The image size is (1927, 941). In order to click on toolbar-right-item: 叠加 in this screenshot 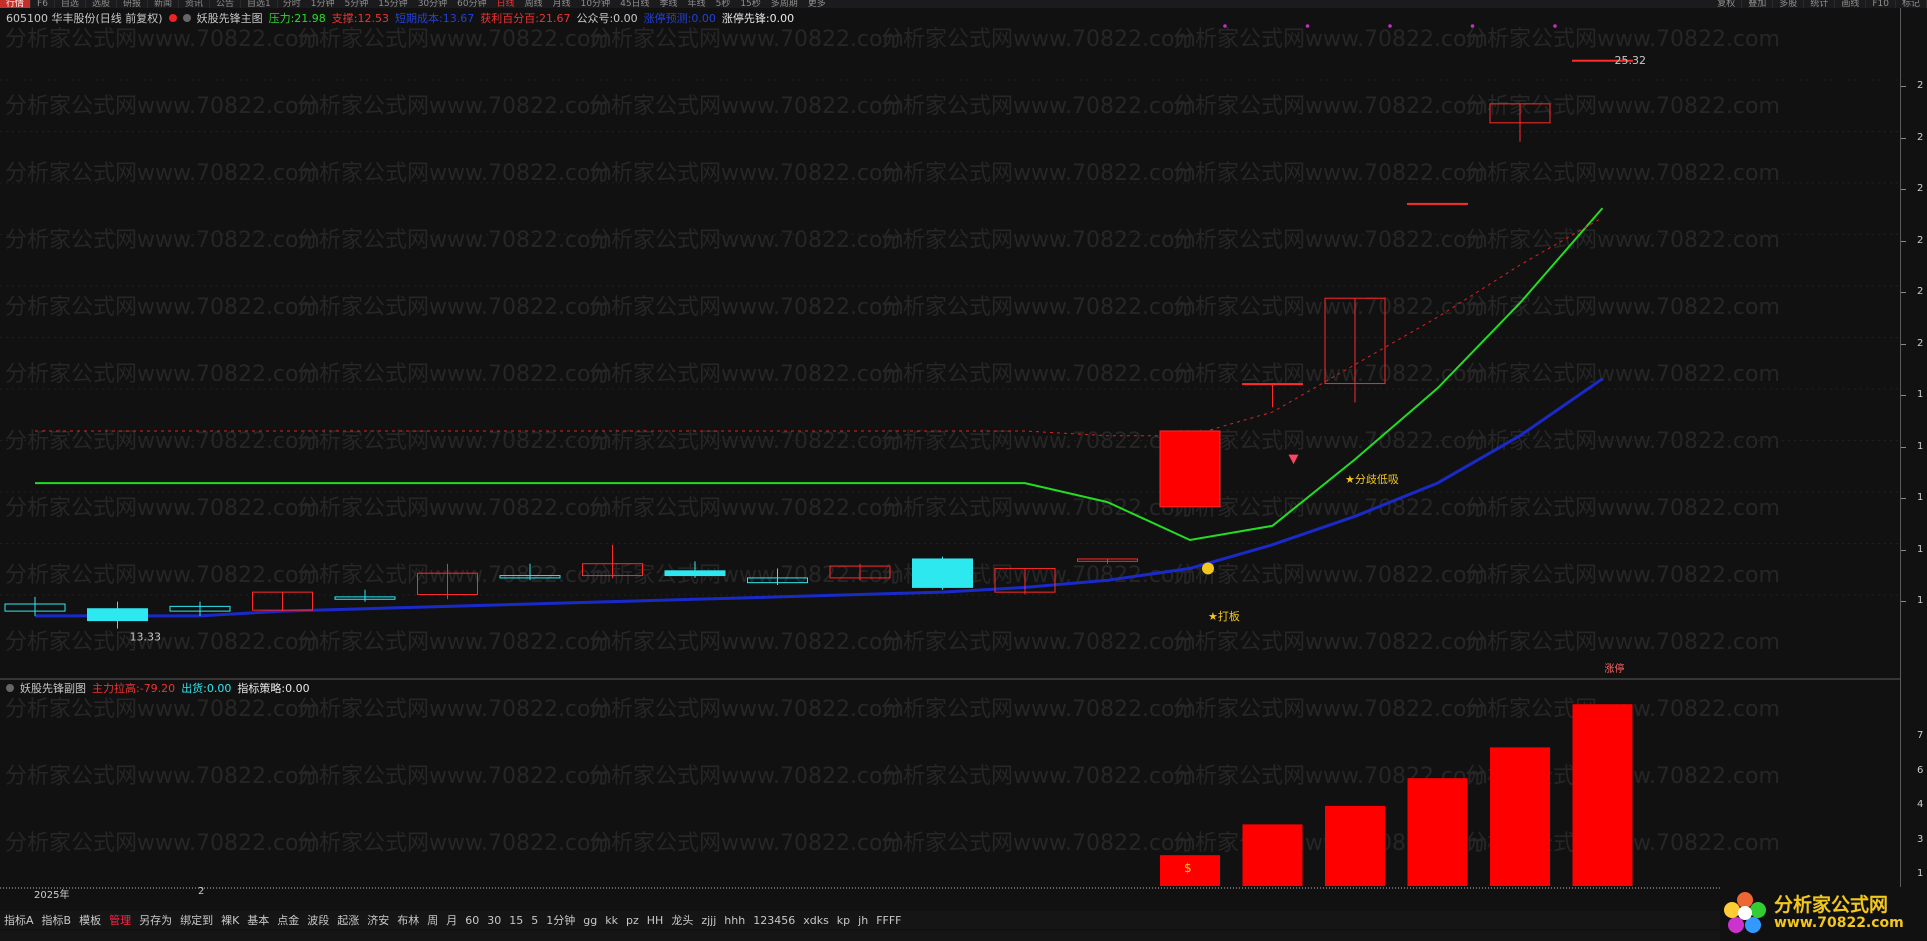, I will do `click(1758, 4)`.